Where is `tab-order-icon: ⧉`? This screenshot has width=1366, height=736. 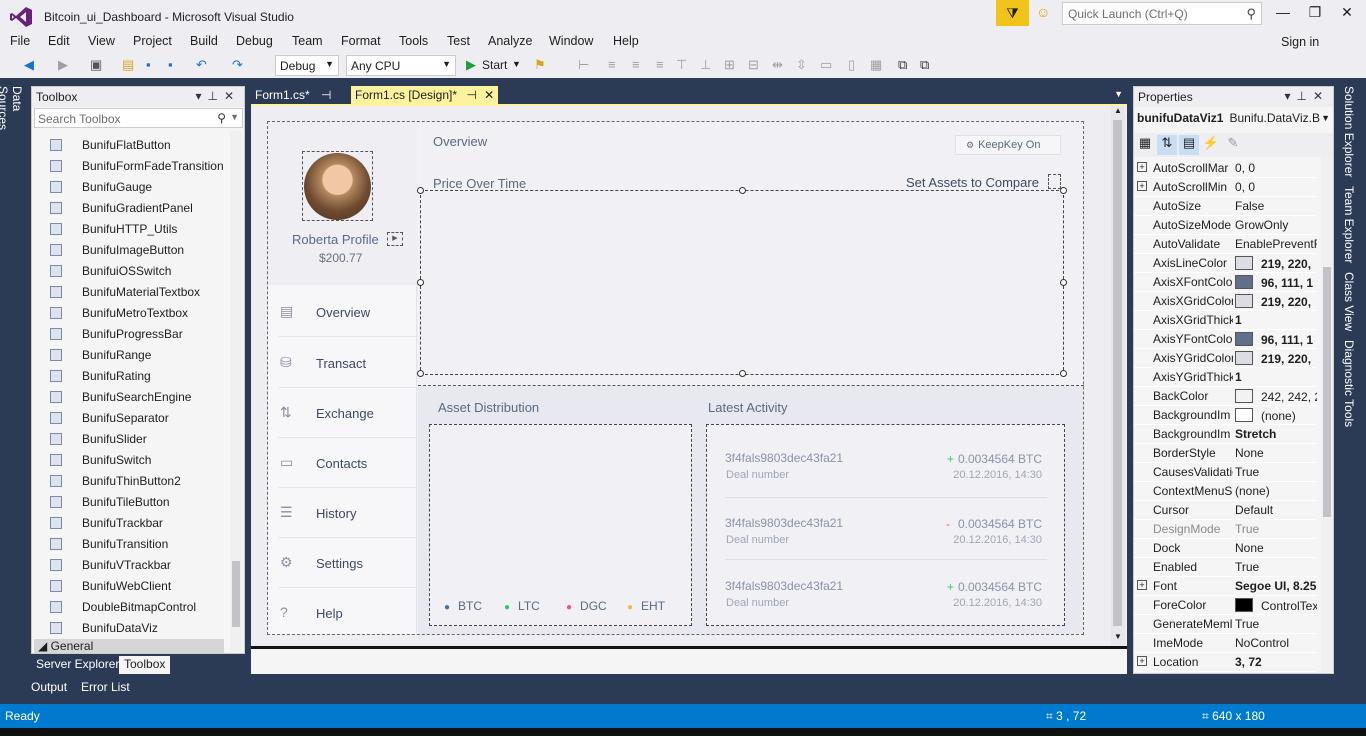 tab-order-icon: ⧉ is located at coordinates (902, 65).